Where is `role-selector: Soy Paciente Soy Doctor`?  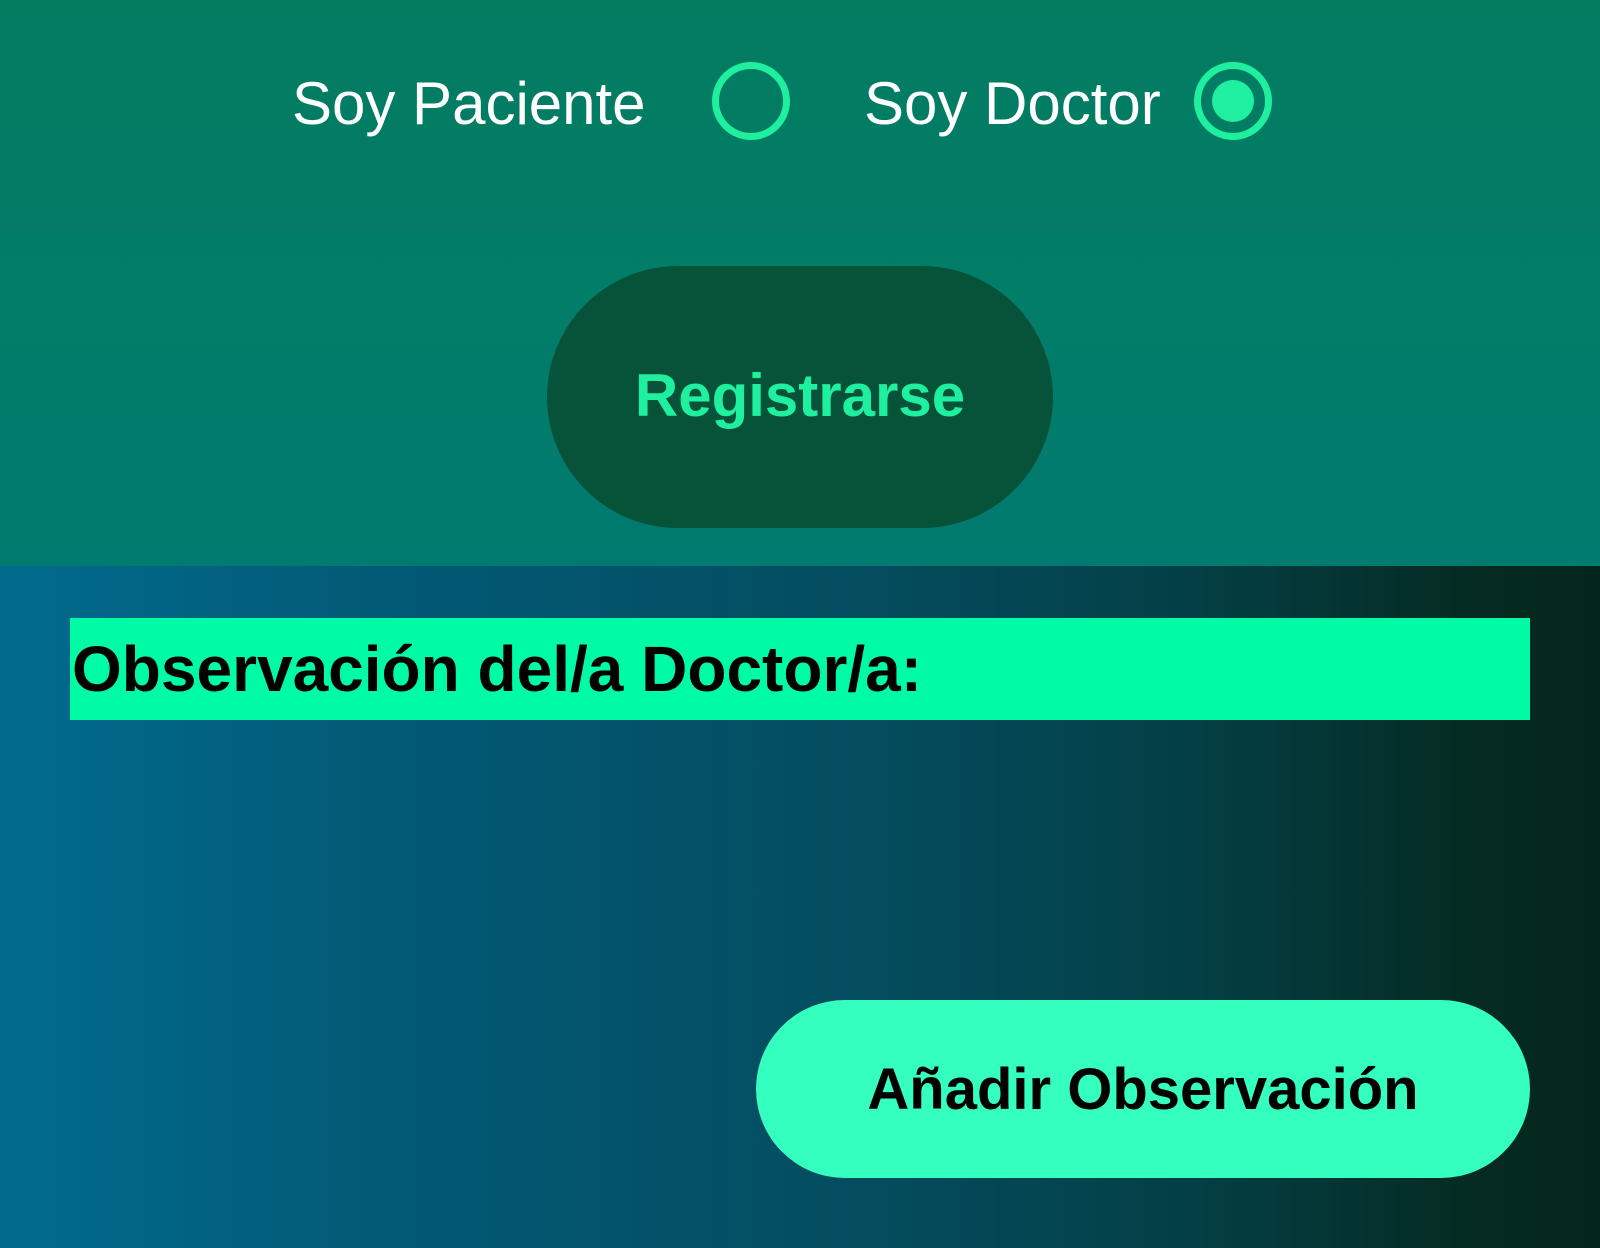
role-selector: Soy Paciente Soy Doctor is located at coordinates (800, 107).